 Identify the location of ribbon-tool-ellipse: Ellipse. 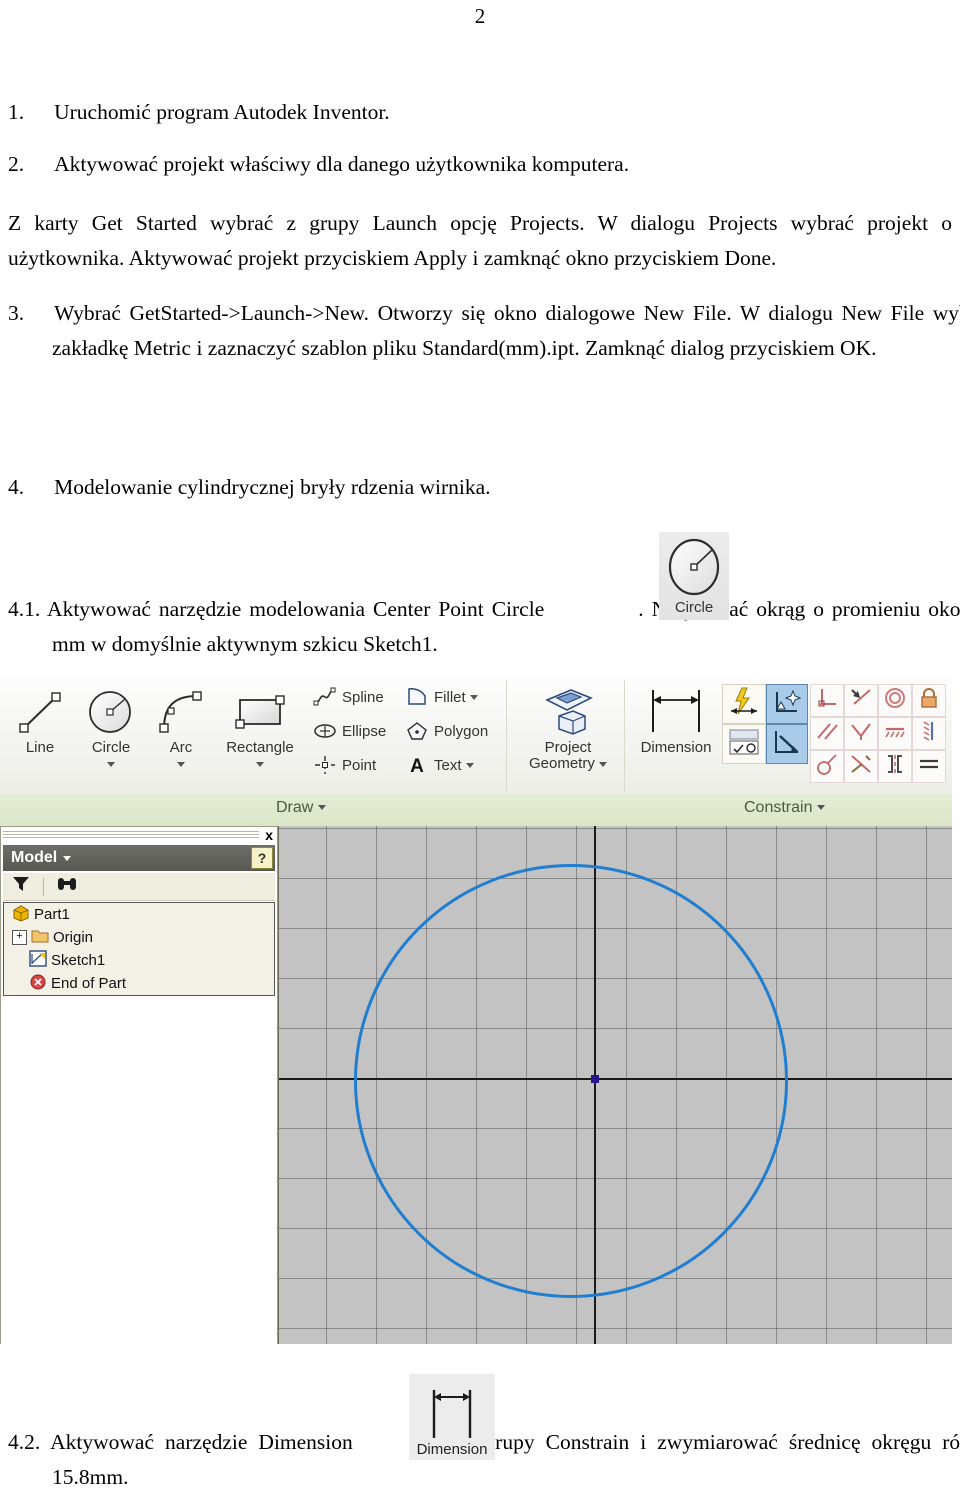
(349, 731).